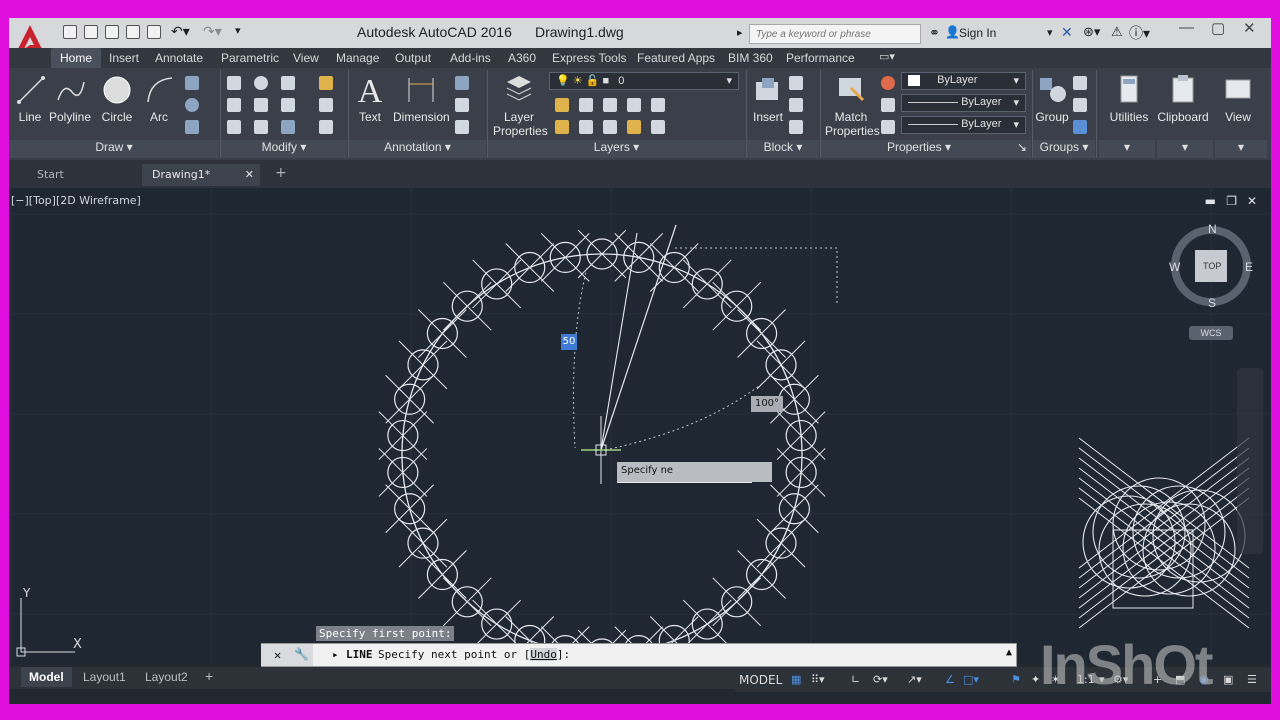 This screenshot has width=1280, height=720. Describe the element at coordinates (261, 83) in the screenshot. I see `rotate-icon` at that location.